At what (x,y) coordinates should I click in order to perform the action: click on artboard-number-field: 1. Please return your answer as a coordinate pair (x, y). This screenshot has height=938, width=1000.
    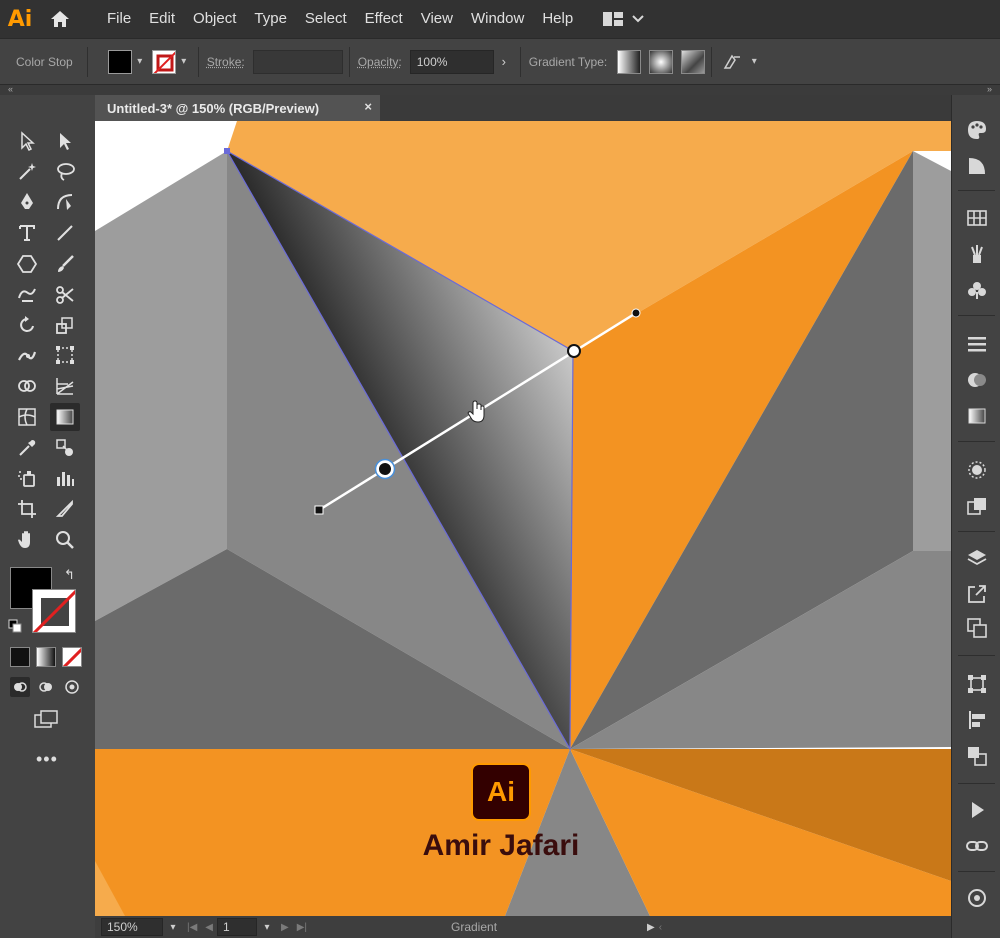
    Looking at the image, I should click on (237, 927).